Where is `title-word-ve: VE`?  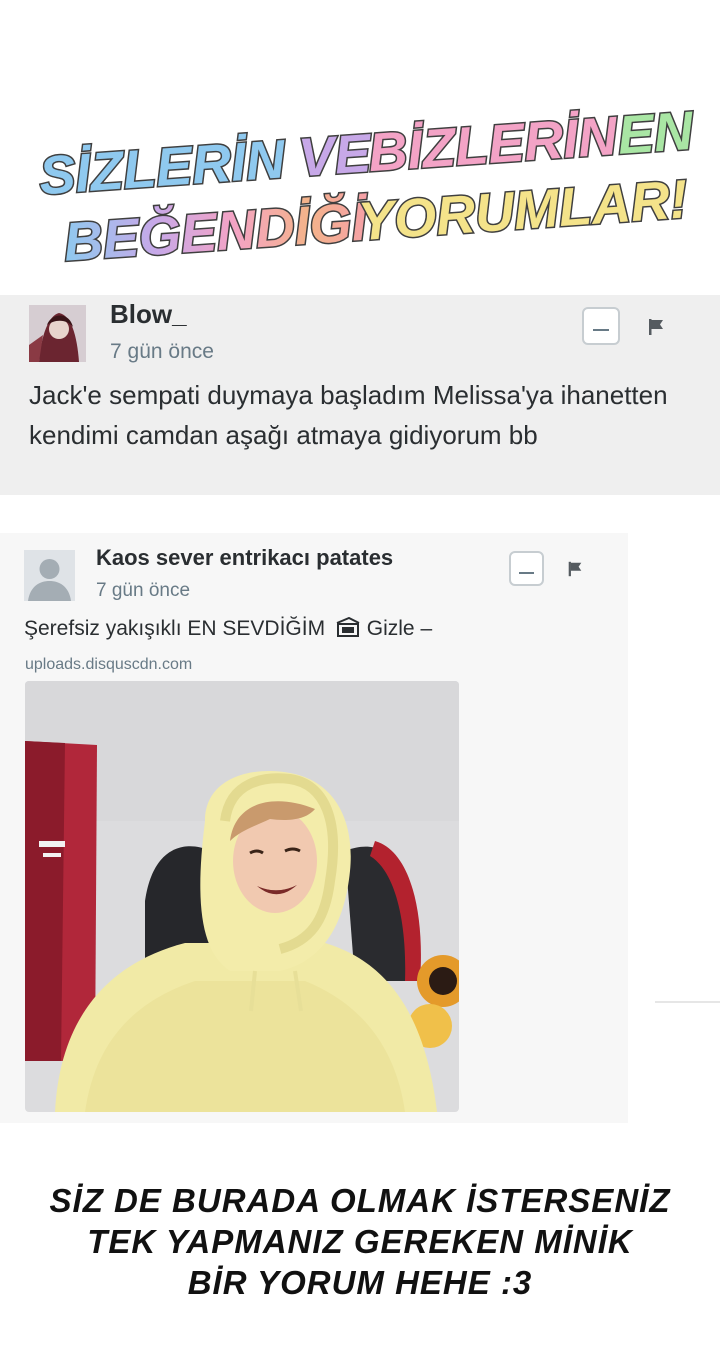
title-word-ve: VE is located at coordinates (336, 155).